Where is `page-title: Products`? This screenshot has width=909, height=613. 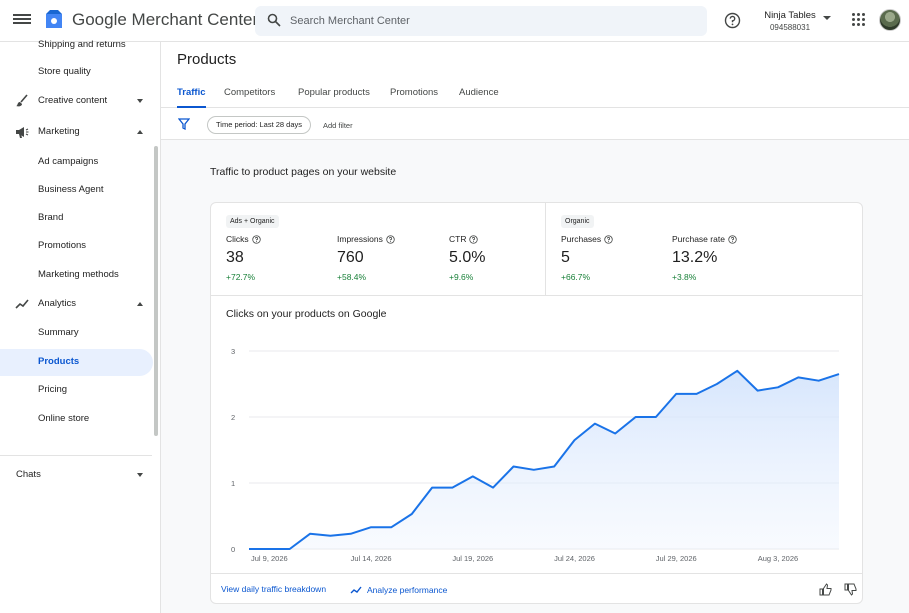 page-title: Products is located at coordinates (207, 59).